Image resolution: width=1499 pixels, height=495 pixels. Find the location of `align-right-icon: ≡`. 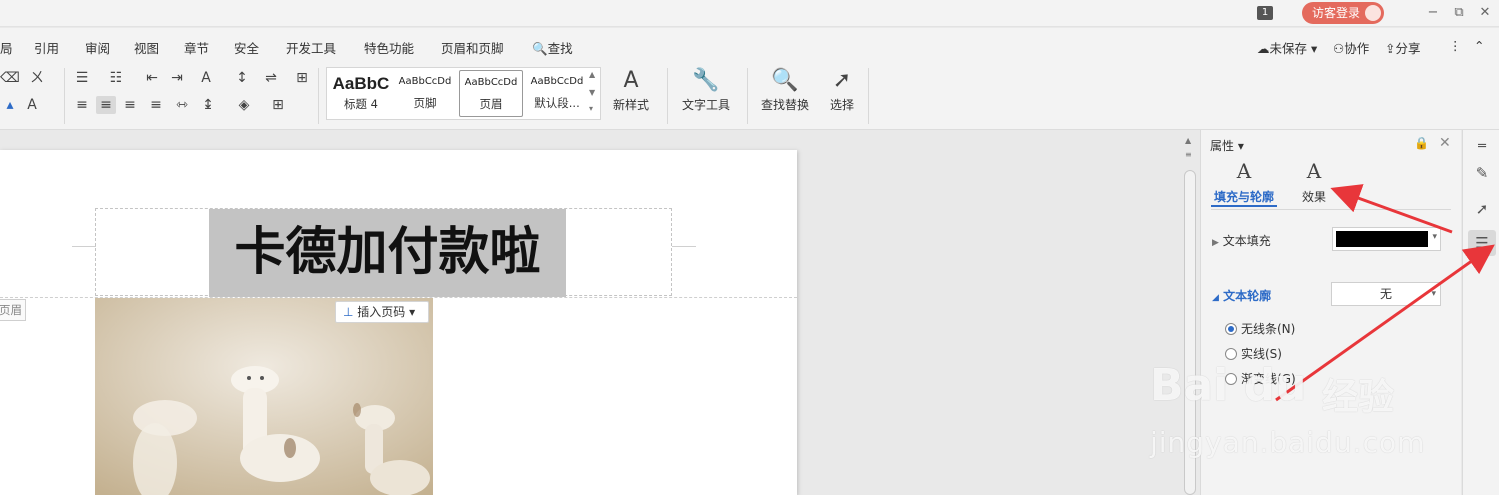

align-right-icon: ≡ is located at coordinates (130, 105).